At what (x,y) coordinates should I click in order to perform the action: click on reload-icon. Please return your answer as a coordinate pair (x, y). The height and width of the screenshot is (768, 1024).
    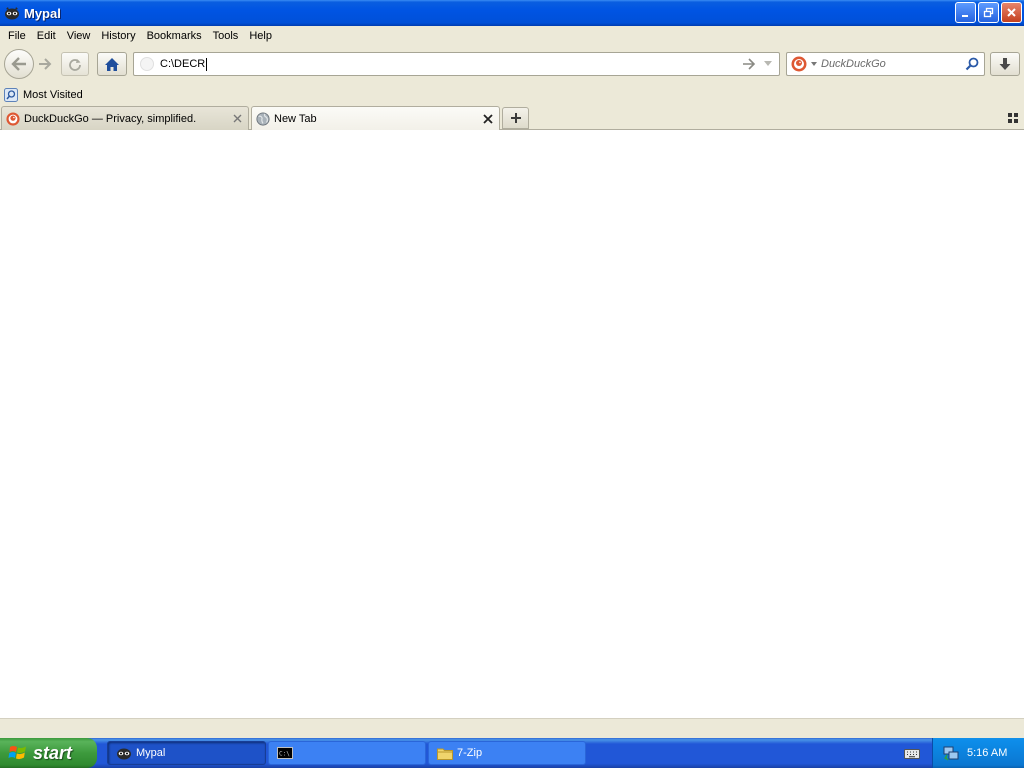
    Looking at the image, I should click on (75, 65).